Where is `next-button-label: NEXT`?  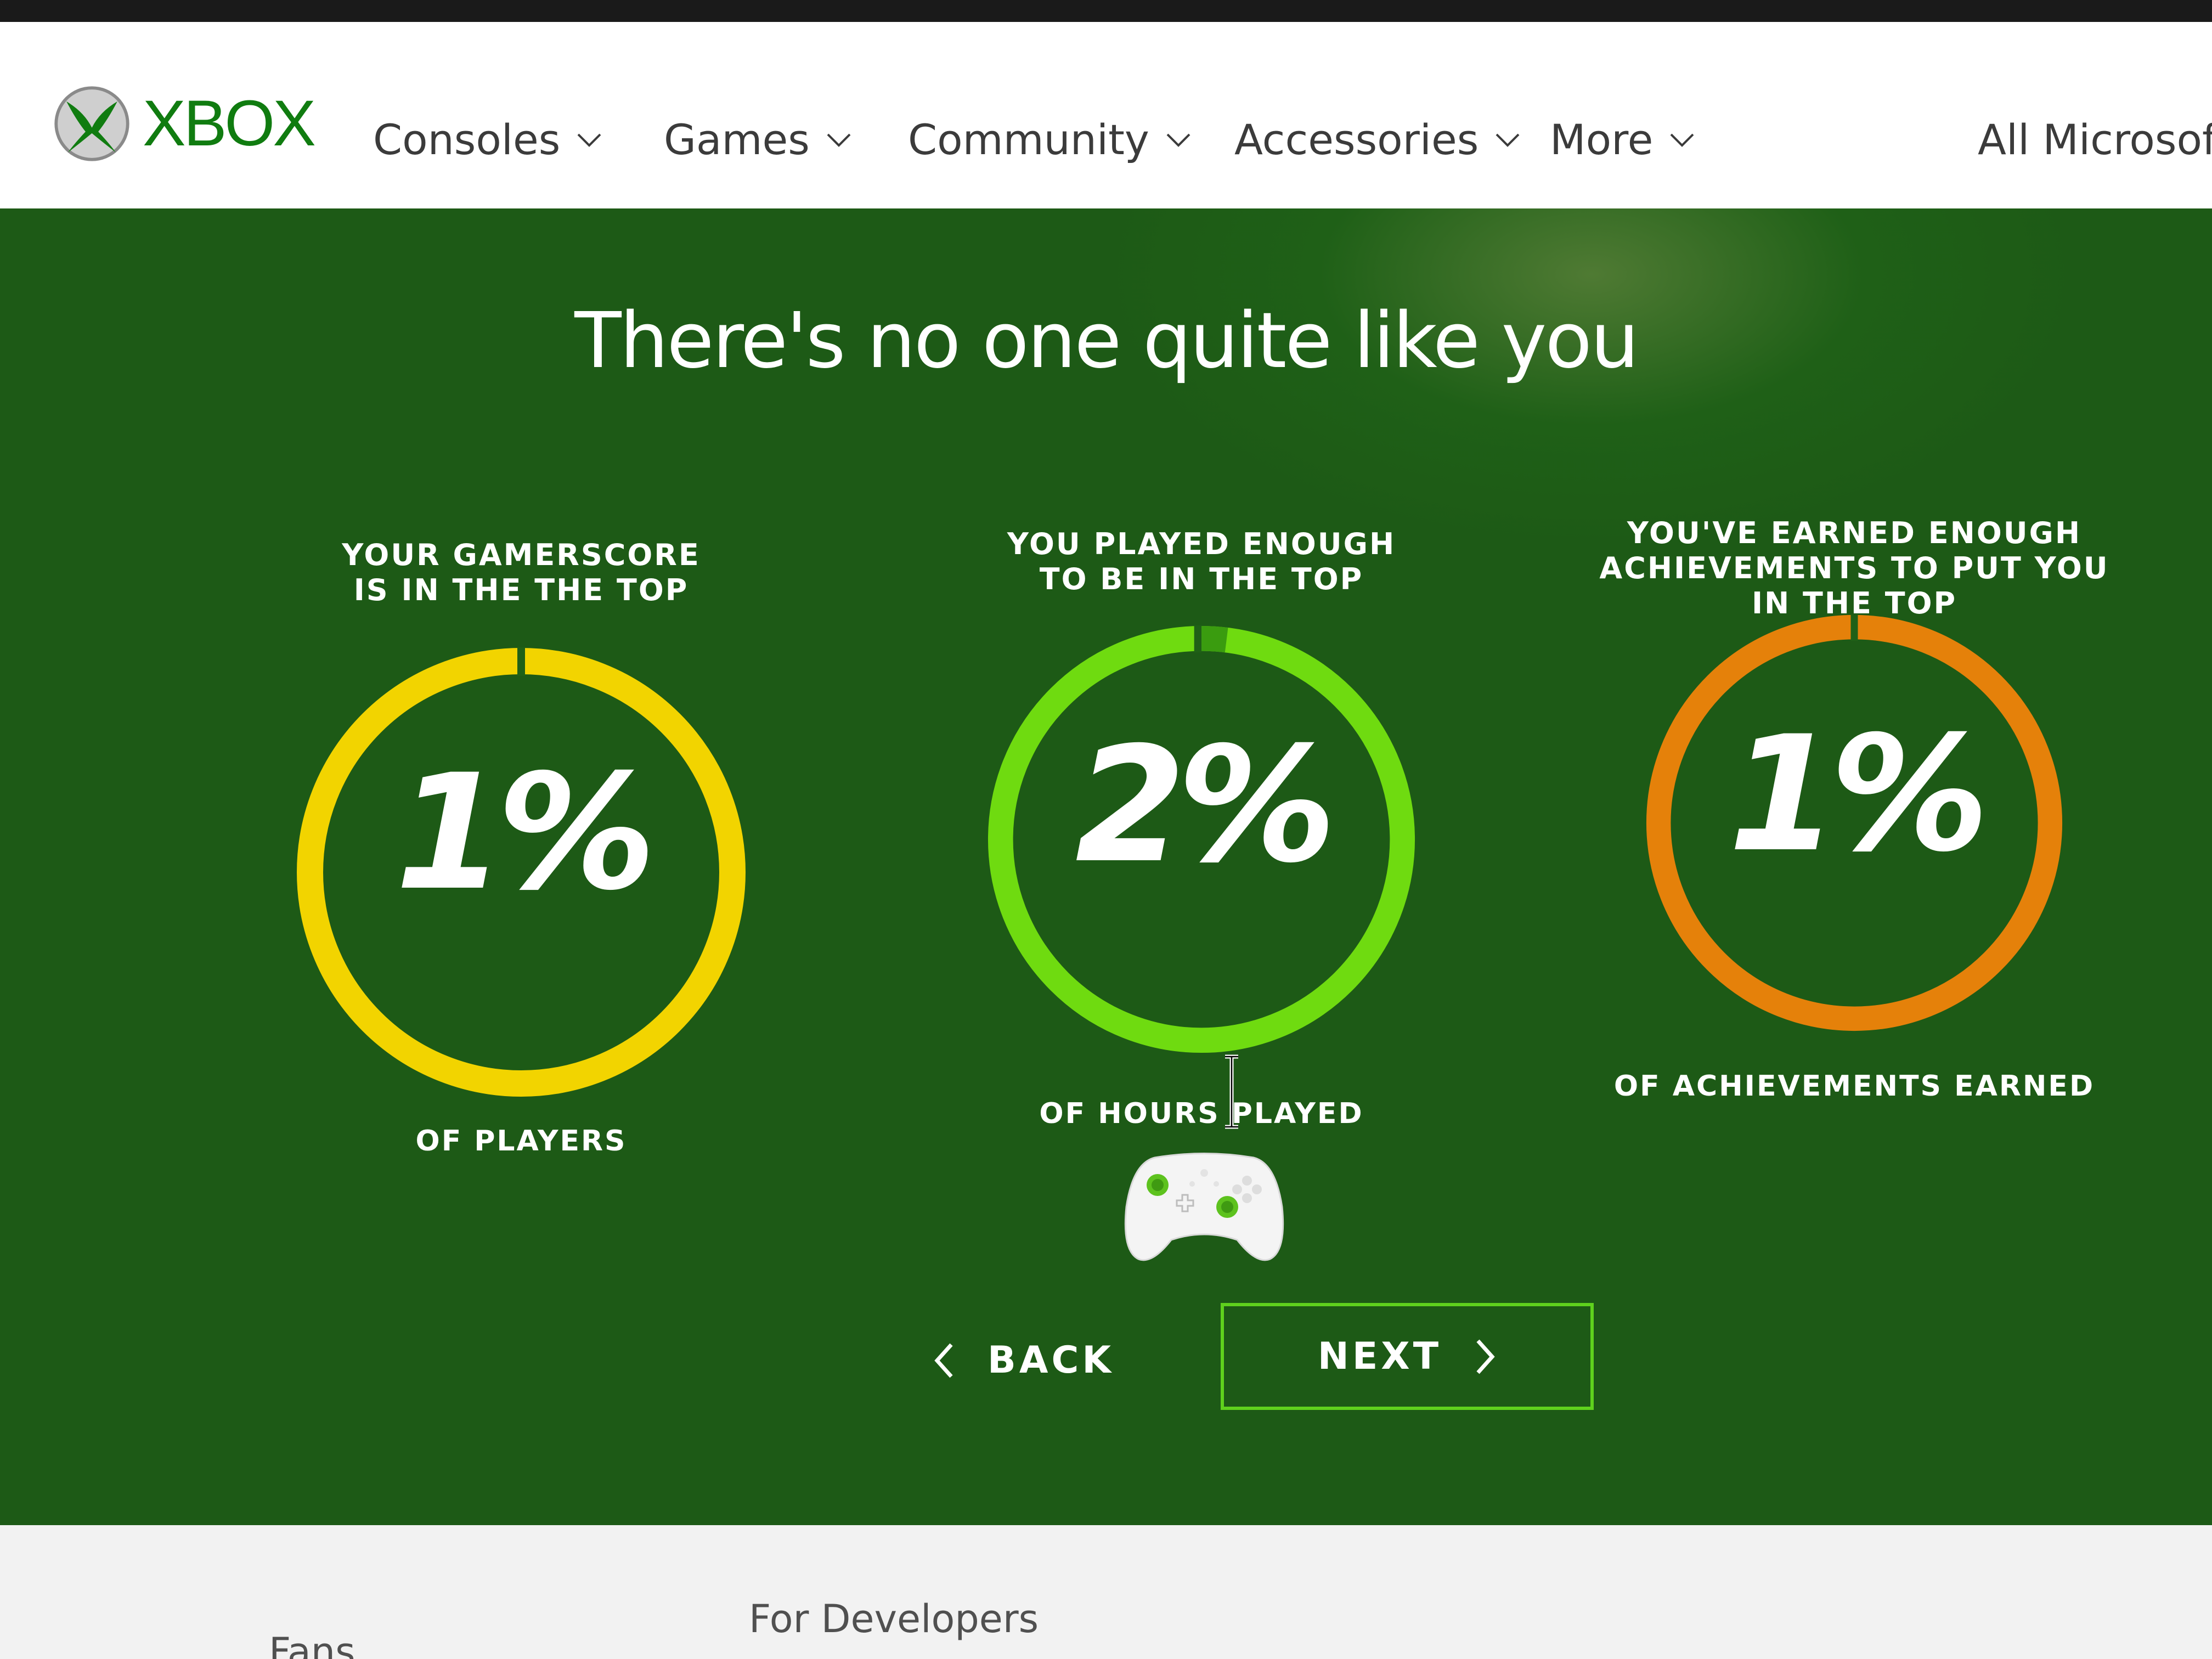 next-button-label: NEXT is located at coordinates (1379, 1356).